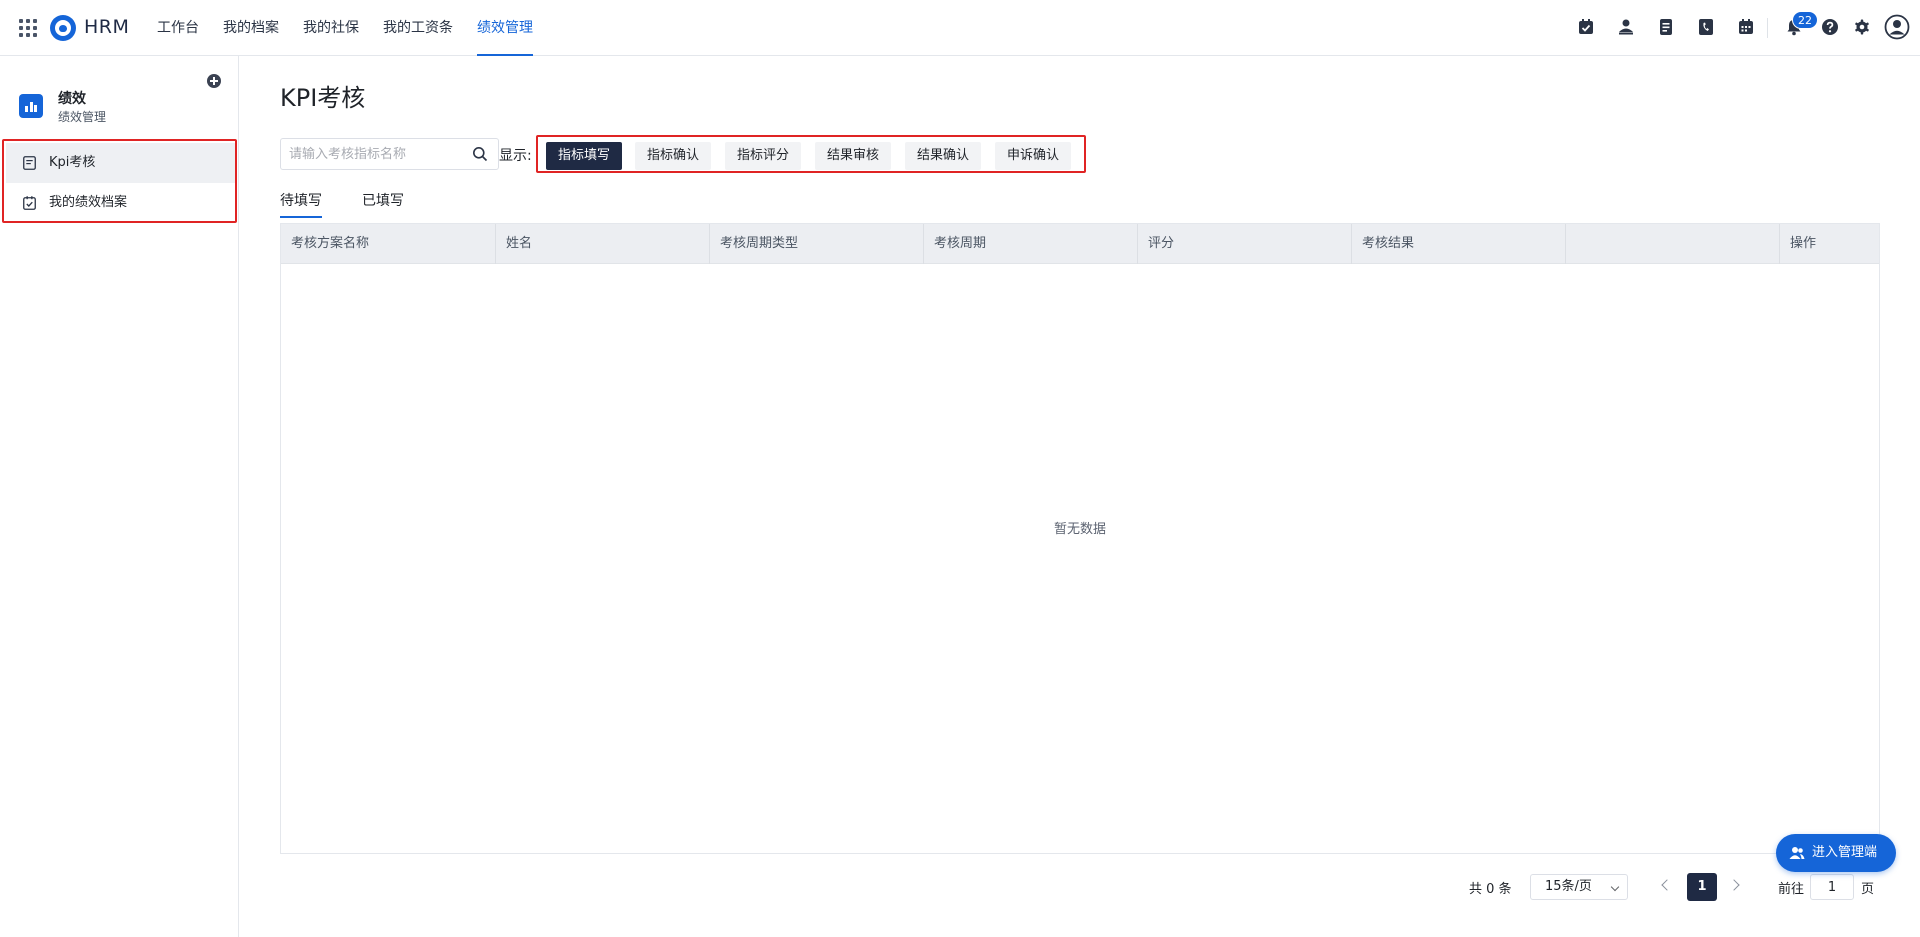  What do you see at coordinates (1897, 27) in the screenshot?
I see `user-avatar-icon` at bounding box center [1897, 27].